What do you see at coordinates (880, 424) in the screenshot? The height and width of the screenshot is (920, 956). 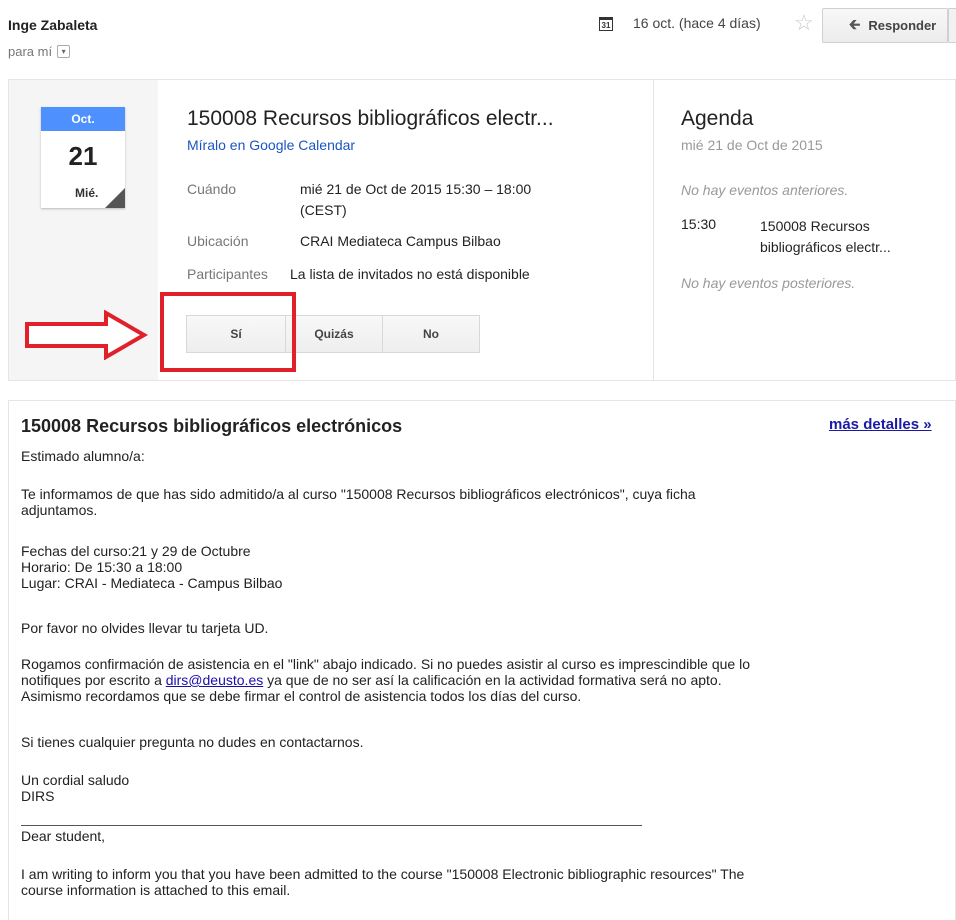 I see `more-details-link: más detalles »` at bounding box center [880, 424].